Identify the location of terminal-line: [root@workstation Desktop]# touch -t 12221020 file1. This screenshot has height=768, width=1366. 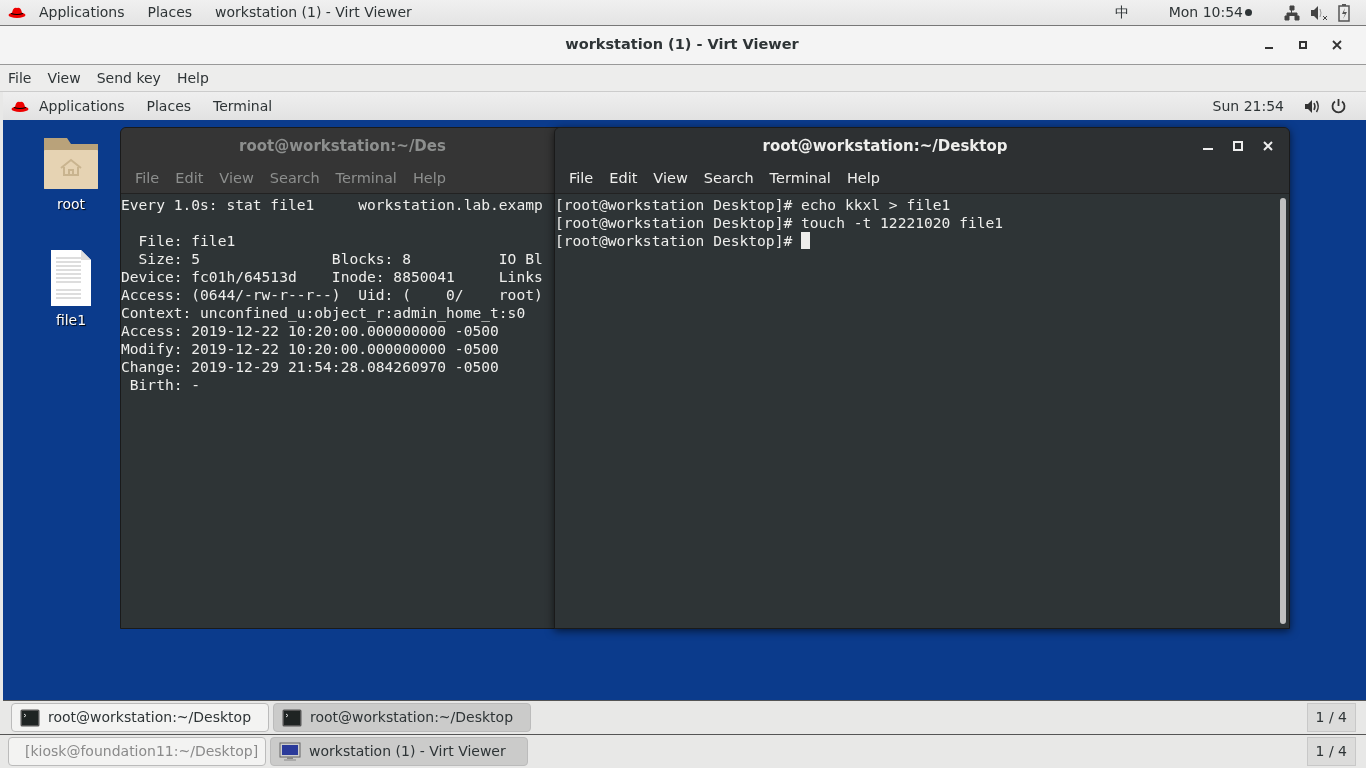
(779, 223).